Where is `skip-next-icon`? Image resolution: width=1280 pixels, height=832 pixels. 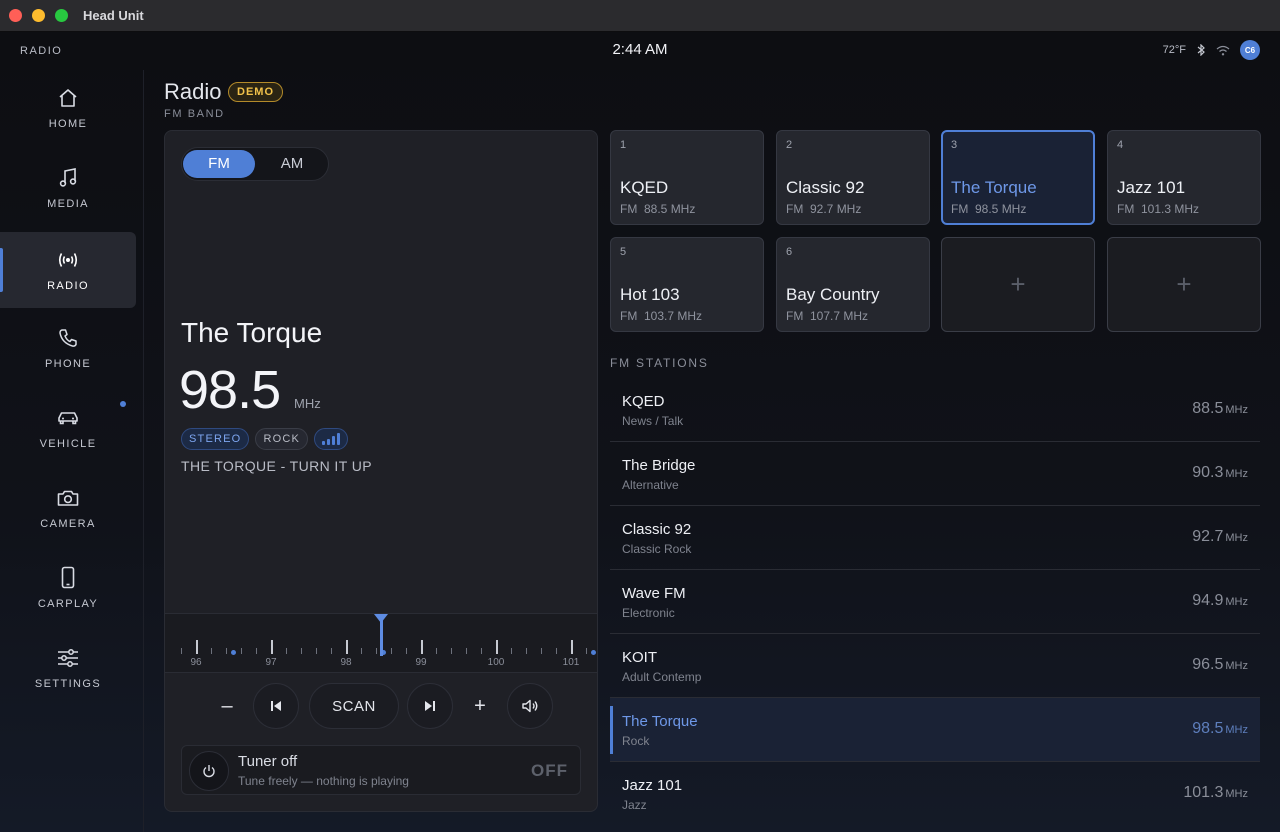
skip-next-icon is located at coordinates (430, 706).